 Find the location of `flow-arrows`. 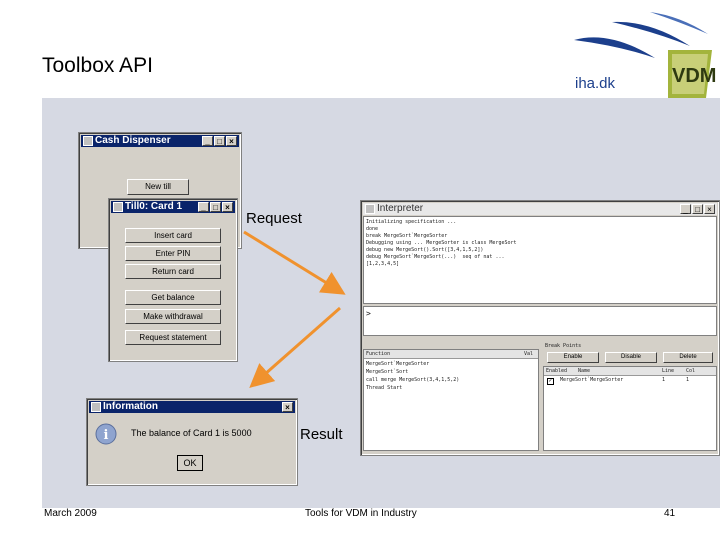

flow-arrows is located at coordinates (294, 309).